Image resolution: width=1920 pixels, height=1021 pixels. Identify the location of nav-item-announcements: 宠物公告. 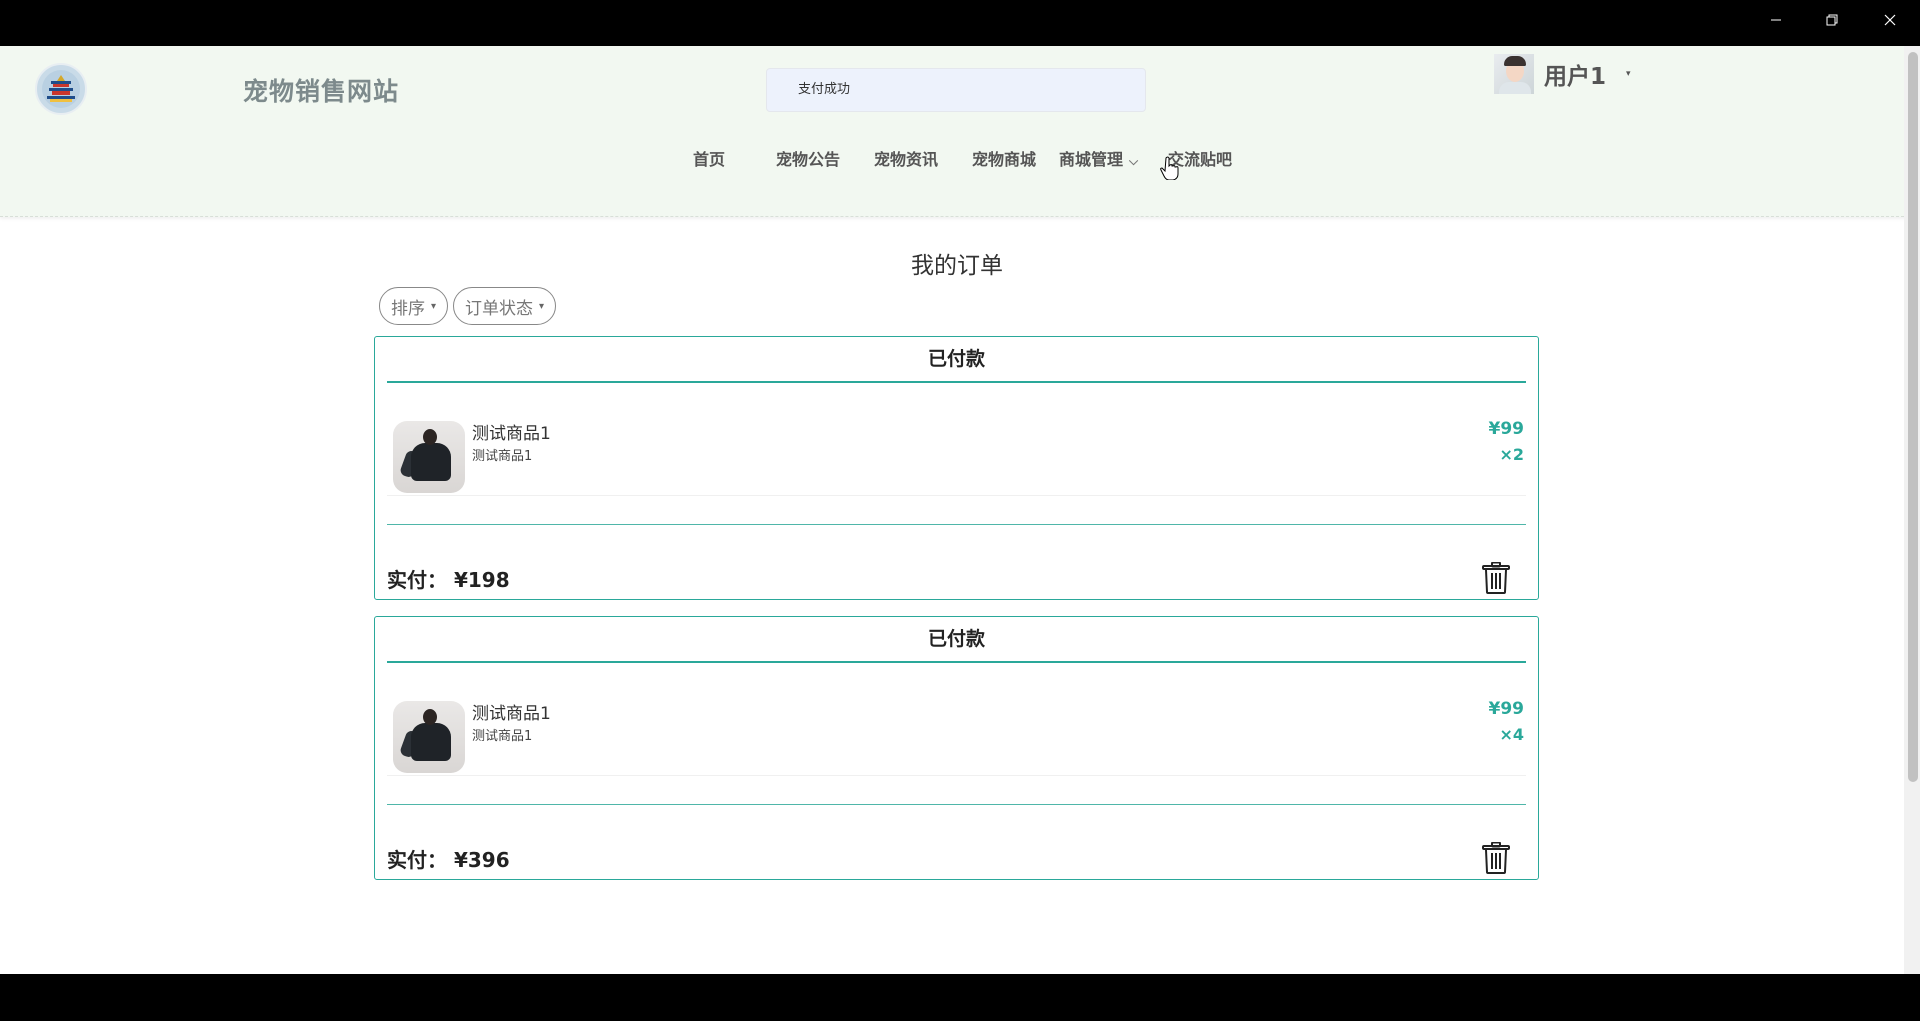
(808, 158).